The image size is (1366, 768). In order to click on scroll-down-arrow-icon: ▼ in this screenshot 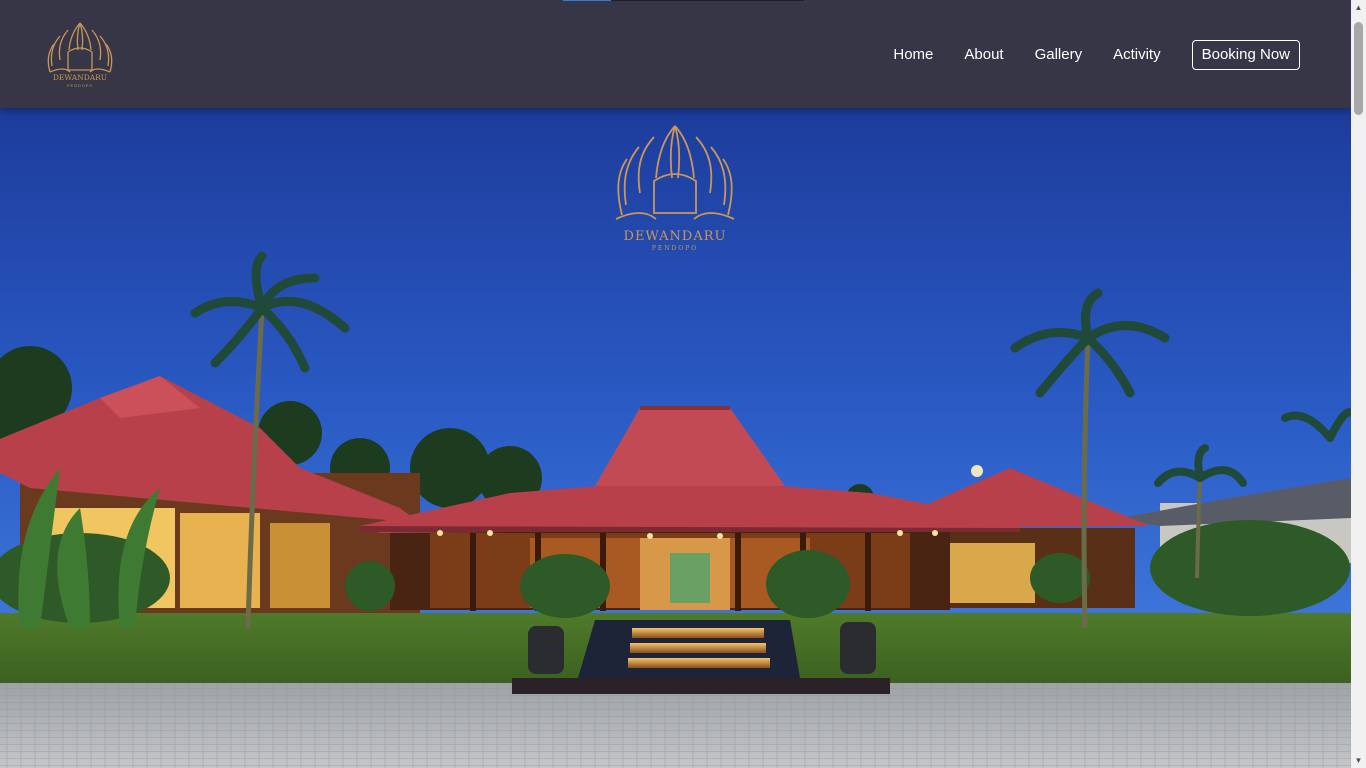, I will do `click(1358, 760)`.